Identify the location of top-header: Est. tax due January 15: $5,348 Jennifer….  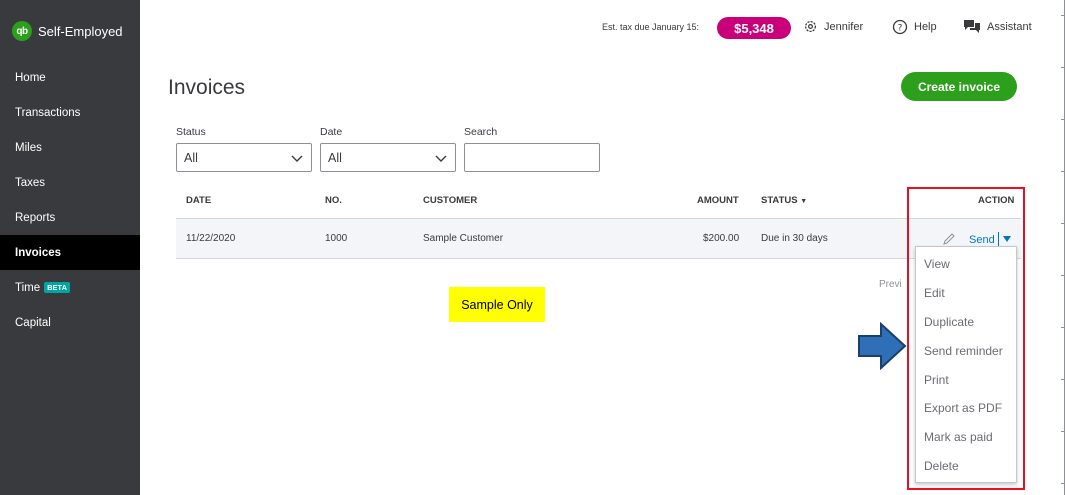
(602, 28).